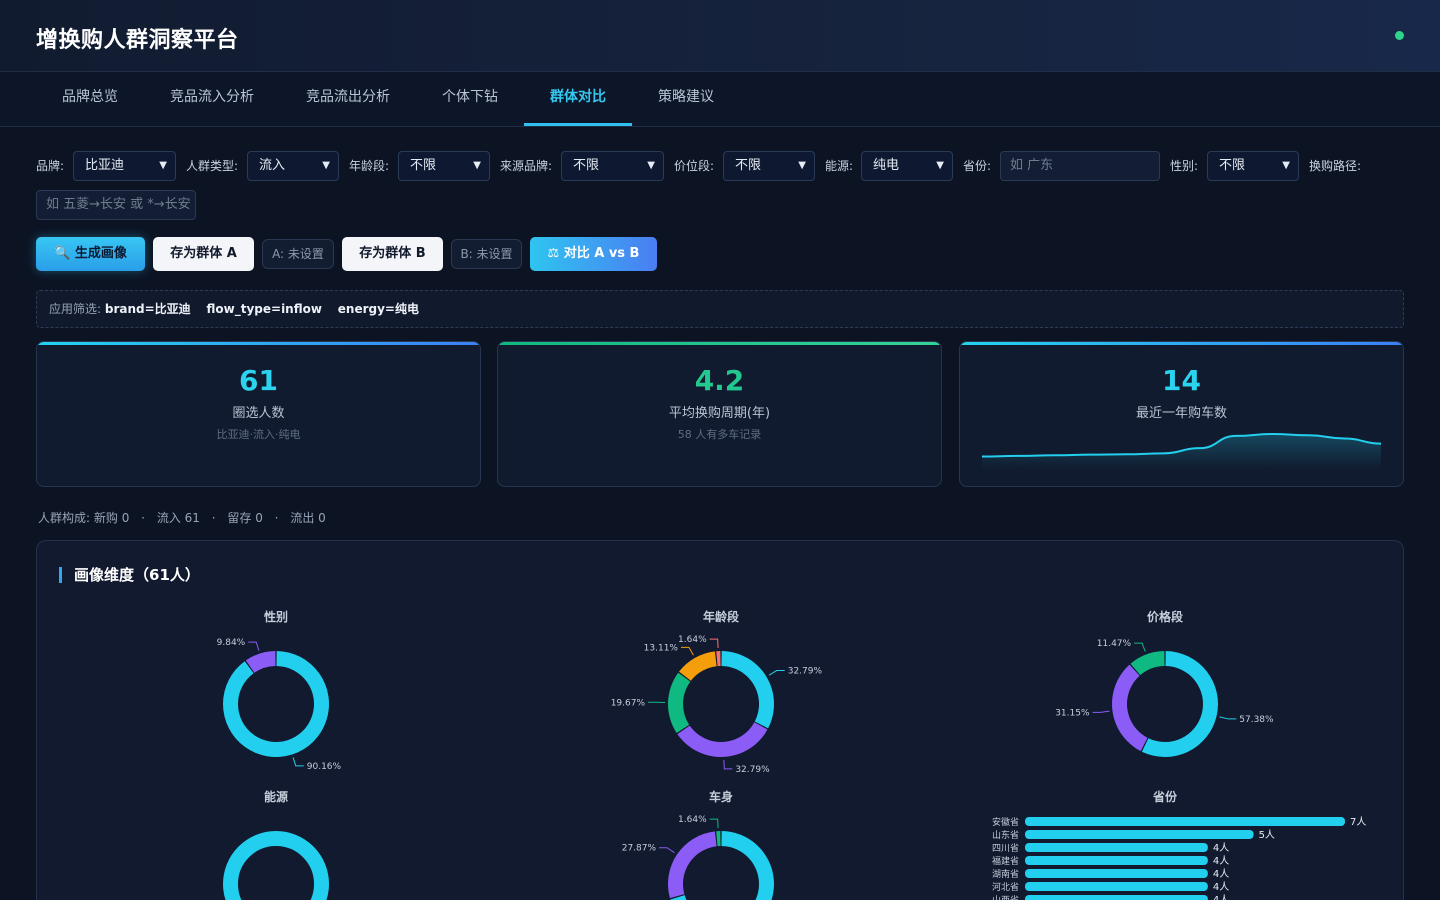 Image resolution: width=1440 pixels, height=900 pixels. What do you see at coordinates (1005, 835) in the screenshot?
I see `bar-category-label: 山东省` at bounding box center [1005, 835].